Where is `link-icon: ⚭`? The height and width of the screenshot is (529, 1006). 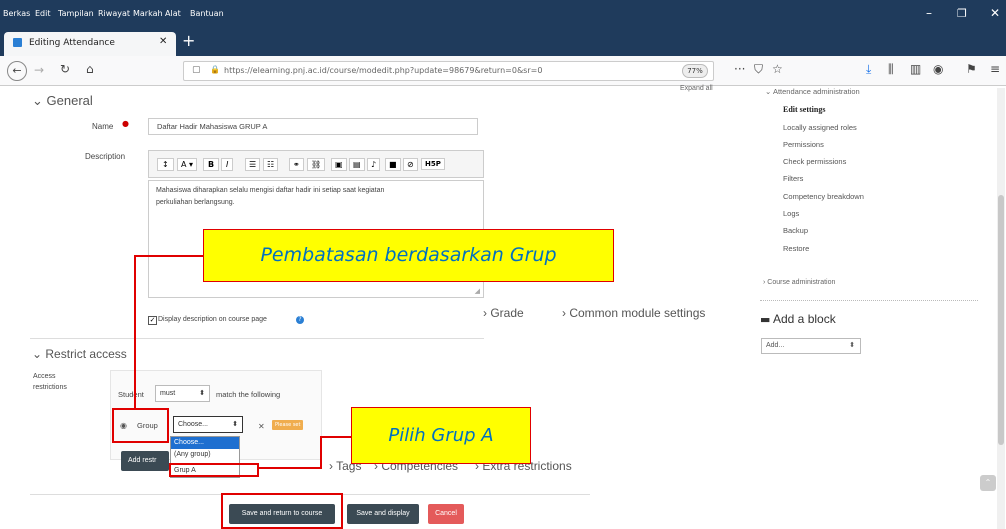
link-icon: ⚭ is located at coordinates (296, 164).